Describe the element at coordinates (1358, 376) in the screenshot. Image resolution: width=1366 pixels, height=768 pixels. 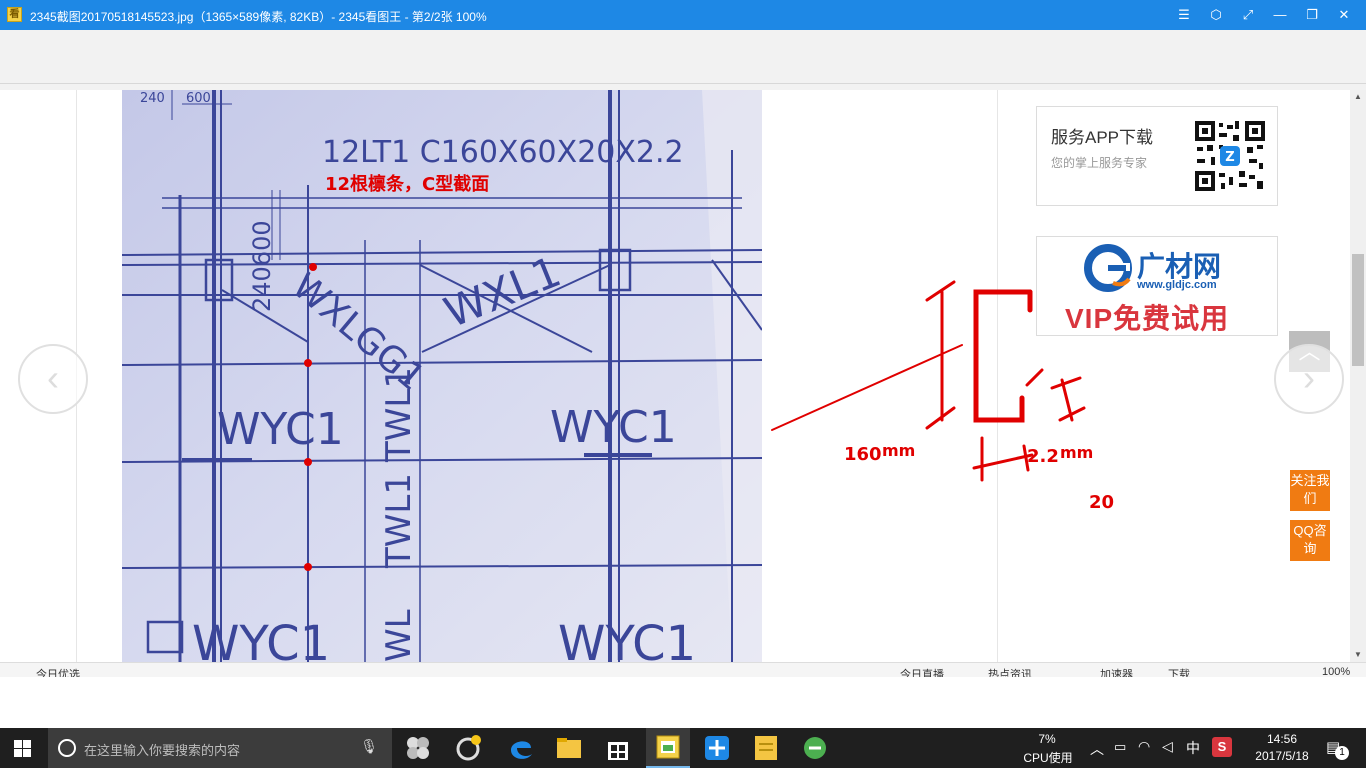
I see `image-scrollbar: ▲ ▼` at that location.